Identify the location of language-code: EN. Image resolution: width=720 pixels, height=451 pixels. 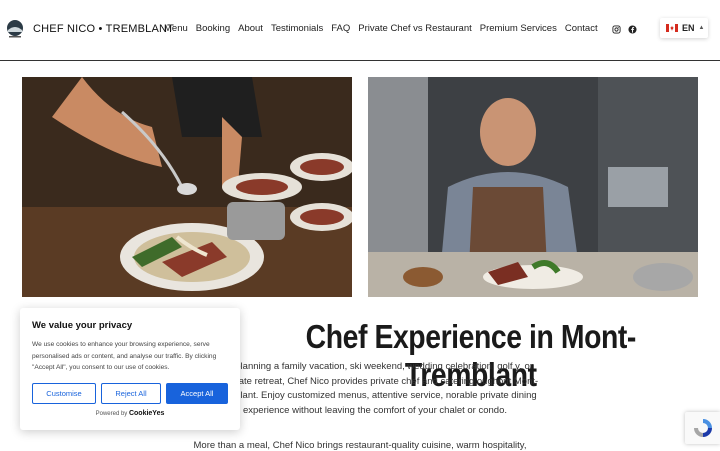
(688, 28).